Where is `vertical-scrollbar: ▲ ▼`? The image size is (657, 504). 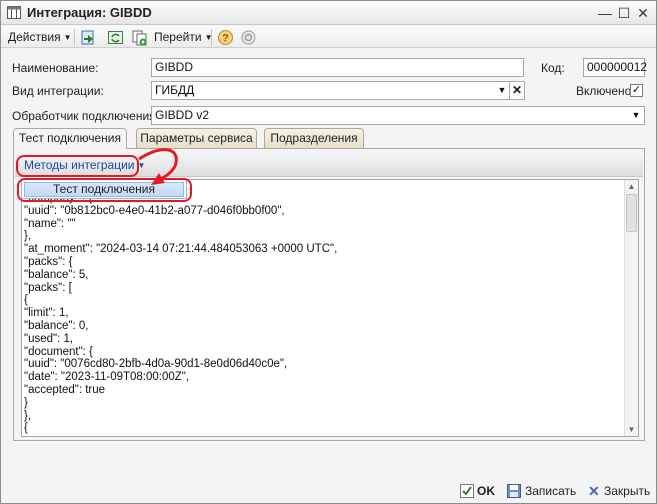 vertical-scrollbar: ▲ ▼ is located at coordinates (631, 308).